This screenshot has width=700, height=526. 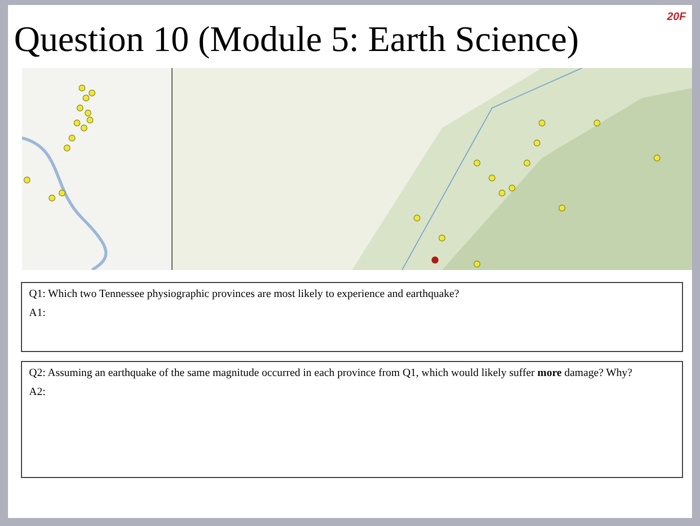 I want to click on answer-box: Q1: Which two Tennessee physiographic provinces are most likely to experience and earthquake? A1:, so click(x=352, y=317).